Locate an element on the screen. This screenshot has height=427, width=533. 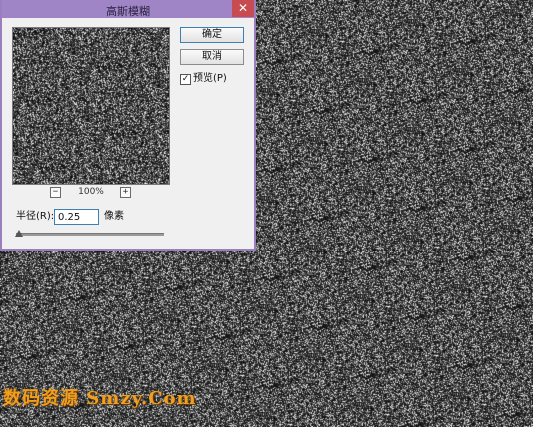
site-watermark: 数码资源 Smzy.Com is located at coordinates (100, 398).